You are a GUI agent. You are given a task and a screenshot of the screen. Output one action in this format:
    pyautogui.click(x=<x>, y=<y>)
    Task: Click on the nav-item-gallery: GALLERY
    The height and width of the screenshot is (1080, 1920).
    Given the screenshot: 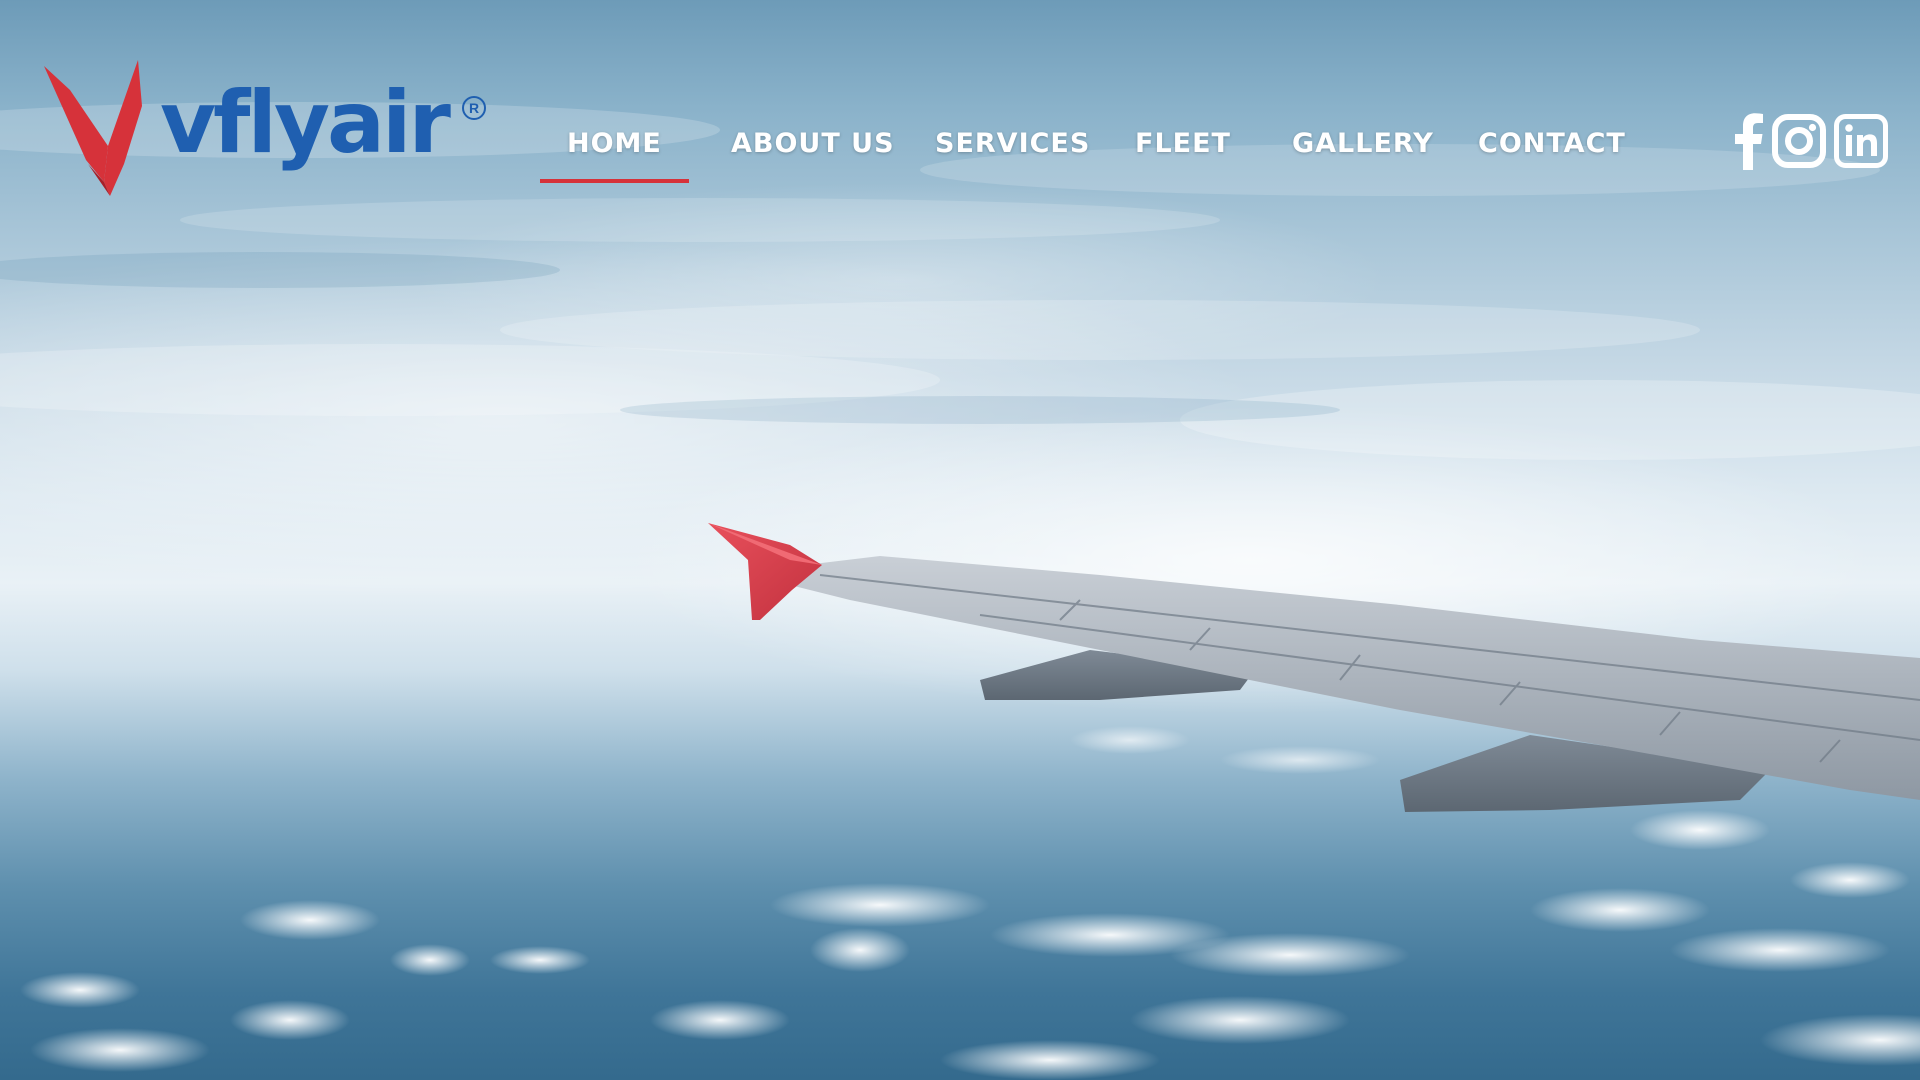 What is the action you would take?
    pyautogui.click(x=1363, y=158)
    